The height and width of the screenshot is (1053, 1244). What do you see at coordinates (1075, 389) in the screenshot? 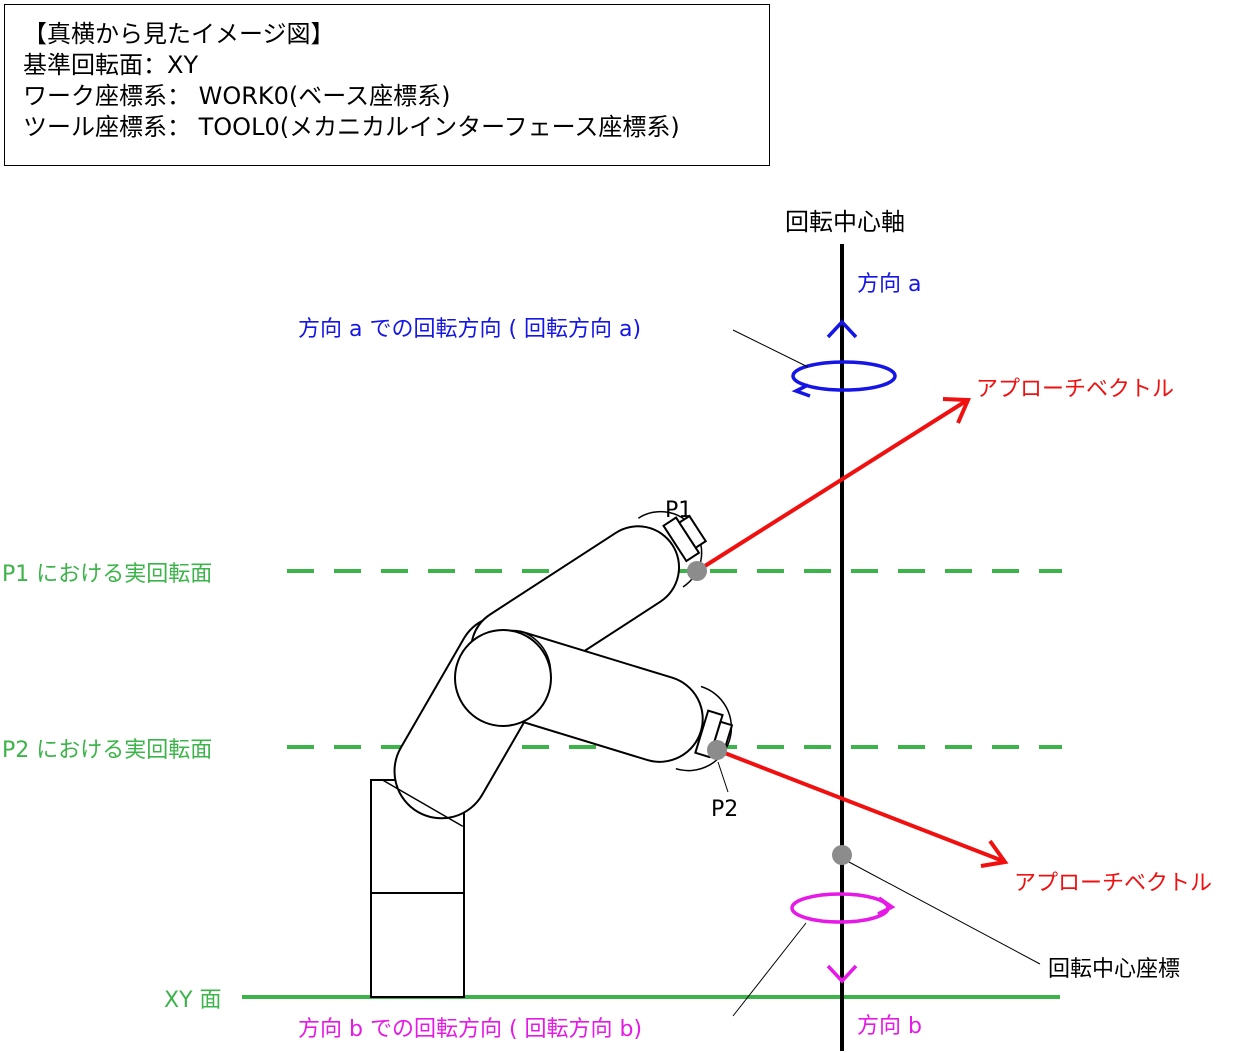
I see `approach-vector-1-label: アプローチベクトル` at bounding box center [1075, 389].